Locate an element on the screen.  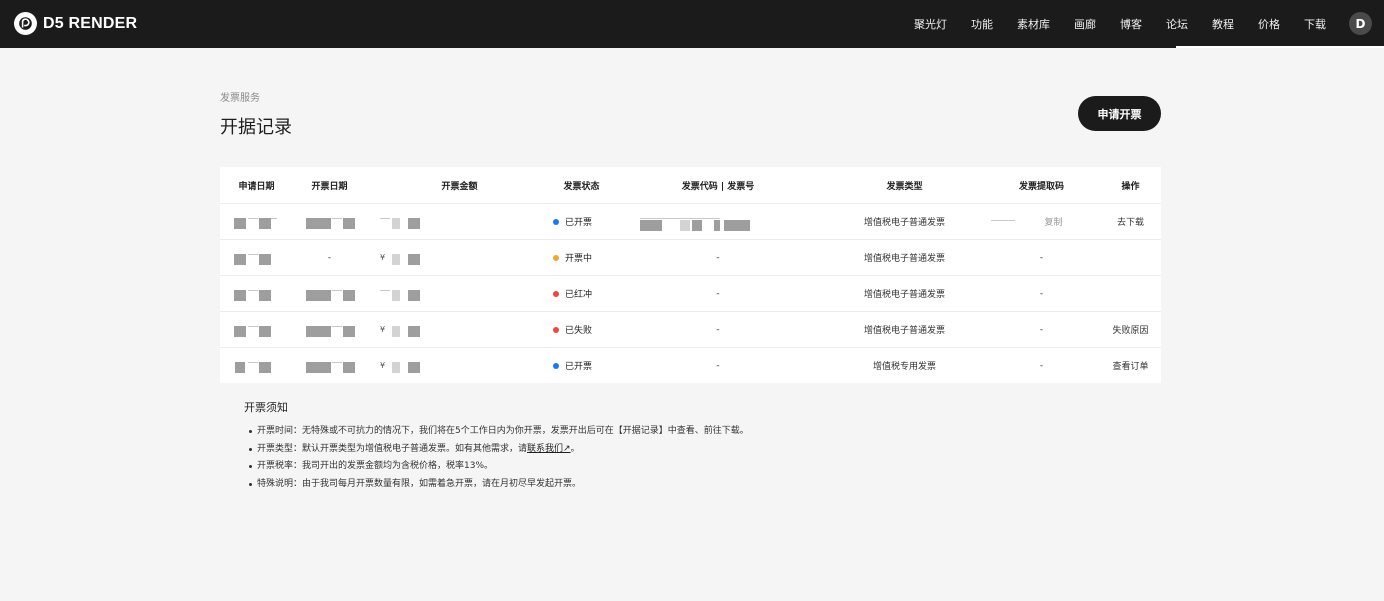
copy-link: 复制 is located at coordinates (1053, 221).